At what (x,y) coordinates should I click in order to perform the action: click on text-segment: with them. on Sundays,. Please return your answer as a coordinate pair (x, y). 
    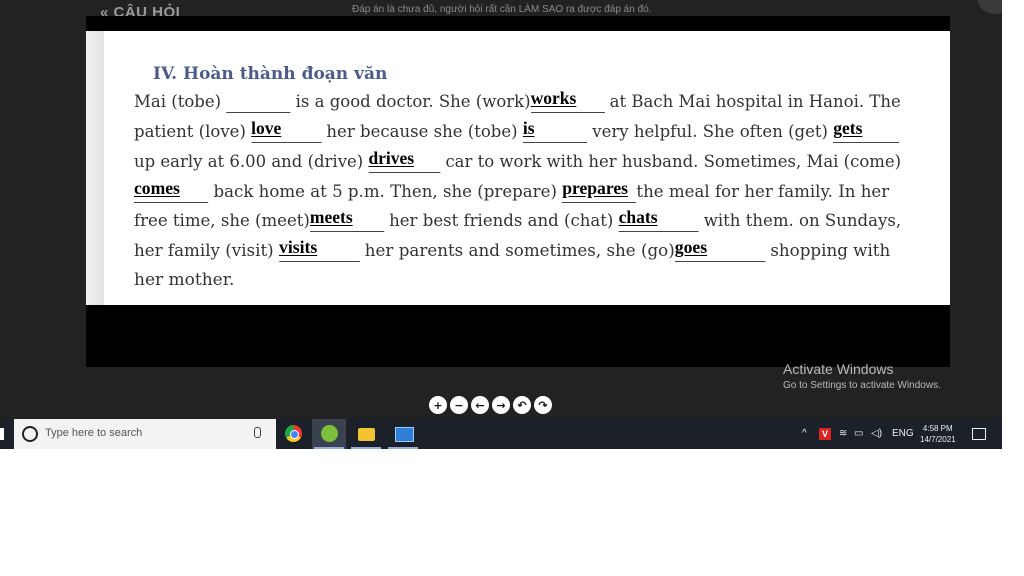
    Looking at the image, I should click on (800, 221).